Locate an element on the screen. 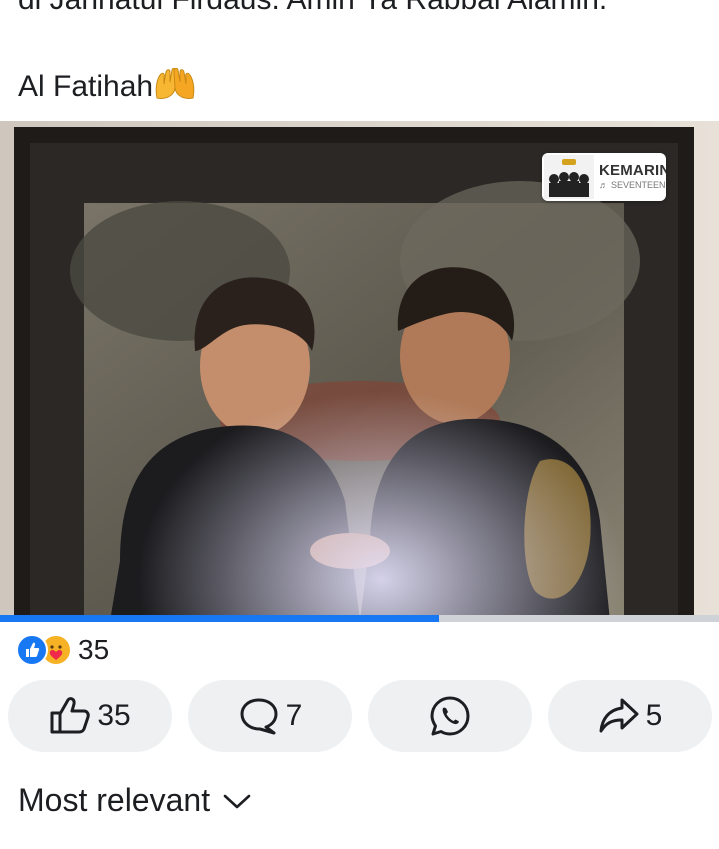  comment-sort-label: Most relevant is located at coordinates (114, 800).